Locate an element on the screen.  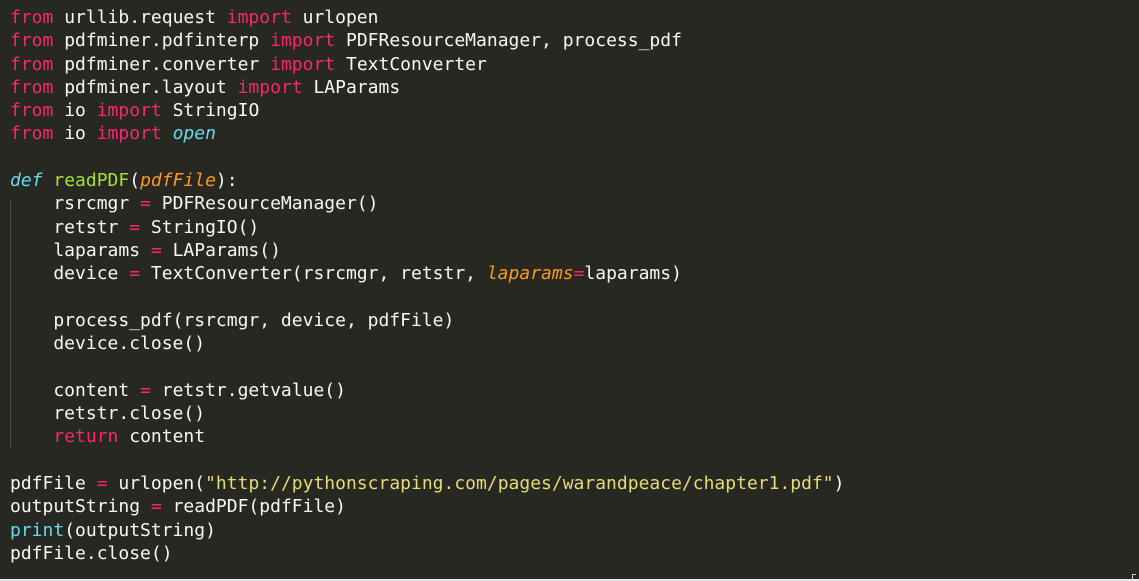
code-line: pdfFile.close() is located at coordinates (574, 553).